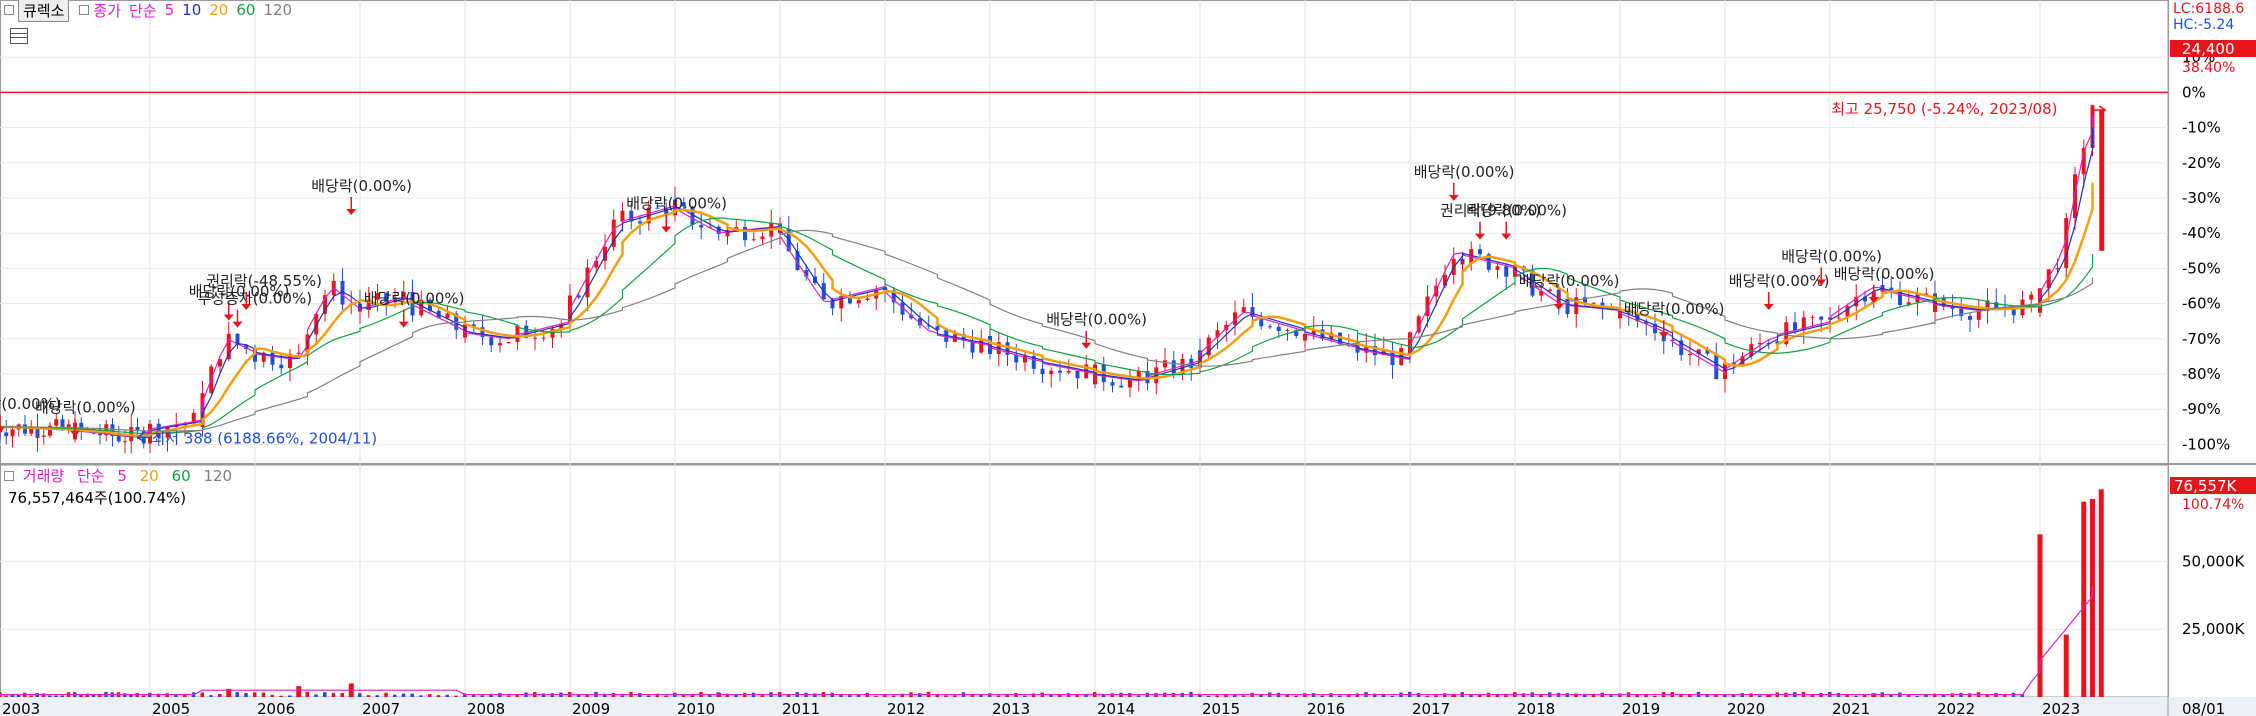 The height and width of the screenshot is (716, 2256). I want to click on exchange-tag: 큐렉소, so click(44, 11).